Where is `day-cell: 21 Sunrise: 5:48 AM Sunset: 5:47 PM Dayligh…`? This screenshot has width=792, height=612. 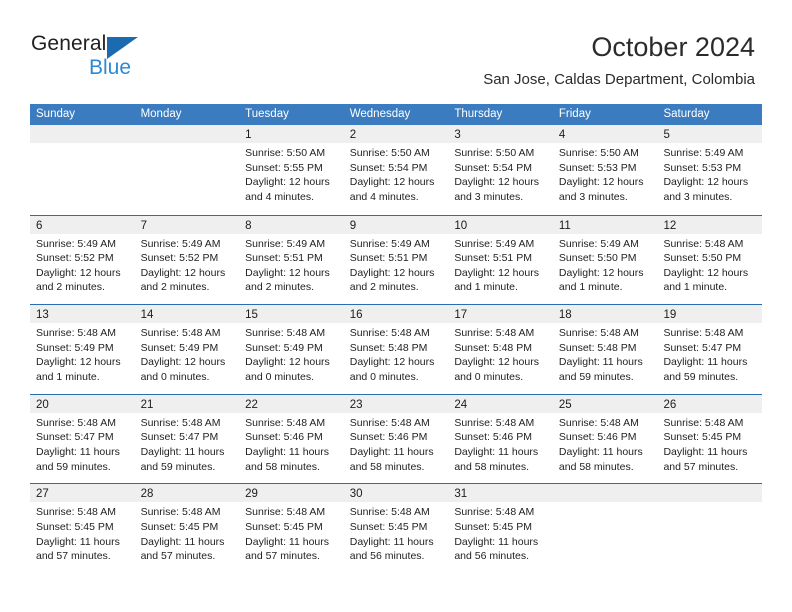 day-cell: 21 Sunrise: 5:48 AM Sunset: 5:47 PM Dayligh… is located at coordinates (187, 439).